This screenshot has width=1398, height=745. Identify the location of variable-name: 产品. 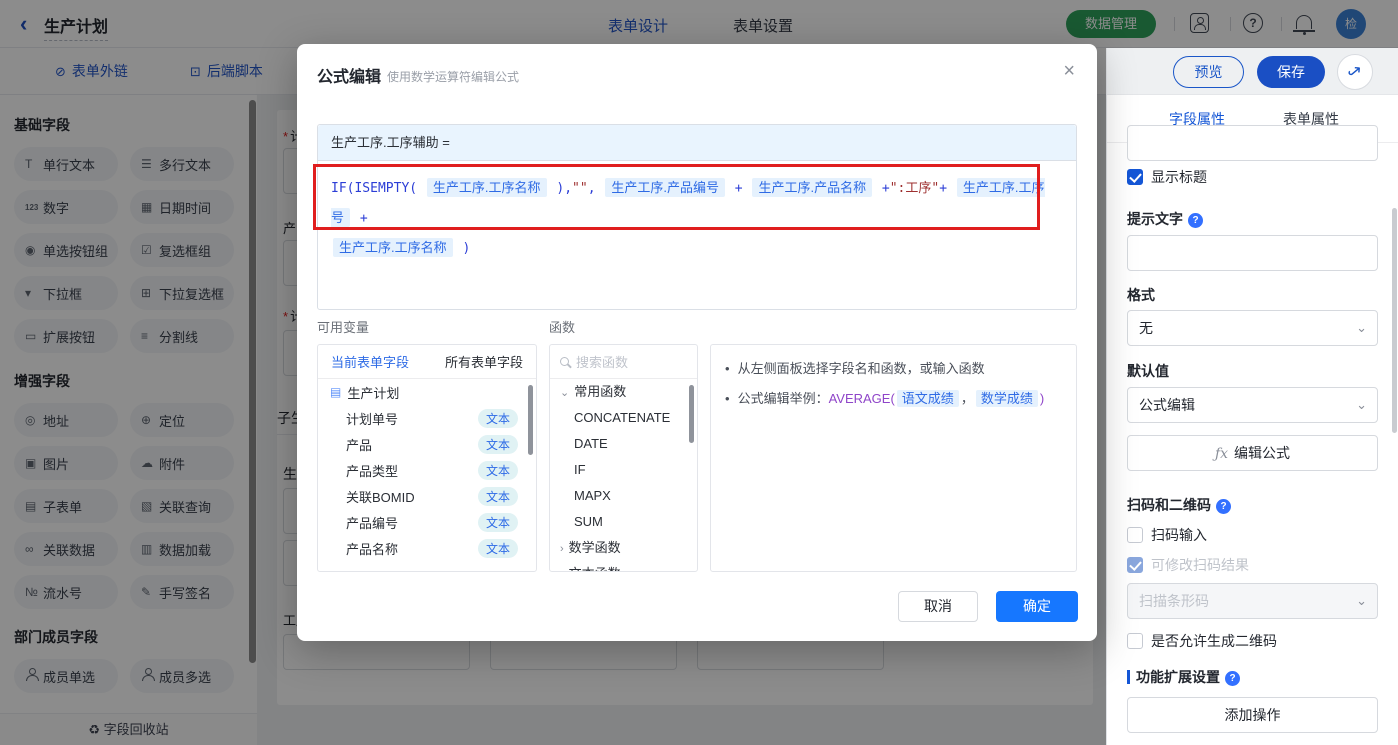
(359, 445).